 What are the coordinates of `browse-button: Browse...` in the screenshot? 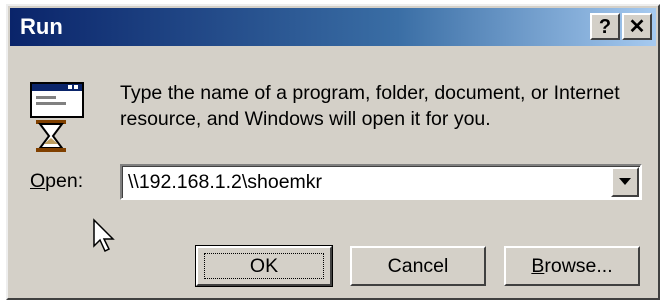 It's located at (572, 266).